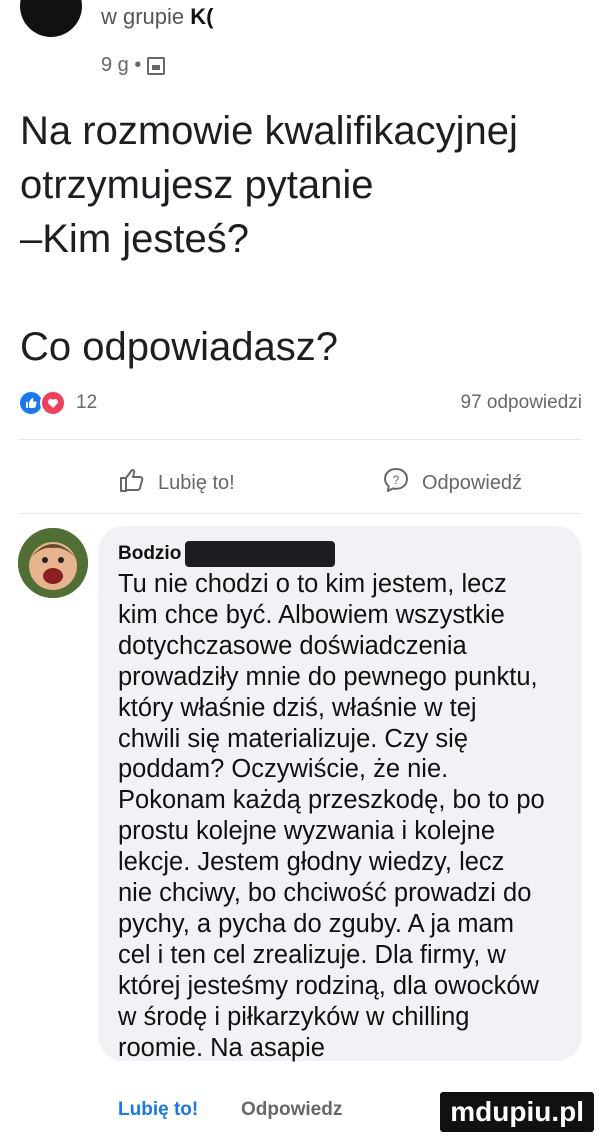 The height and width of the screenshot is (1138, 600). I want to click on comment-line: kim chce być. Albowiem wszystkie, so click(311, 614).